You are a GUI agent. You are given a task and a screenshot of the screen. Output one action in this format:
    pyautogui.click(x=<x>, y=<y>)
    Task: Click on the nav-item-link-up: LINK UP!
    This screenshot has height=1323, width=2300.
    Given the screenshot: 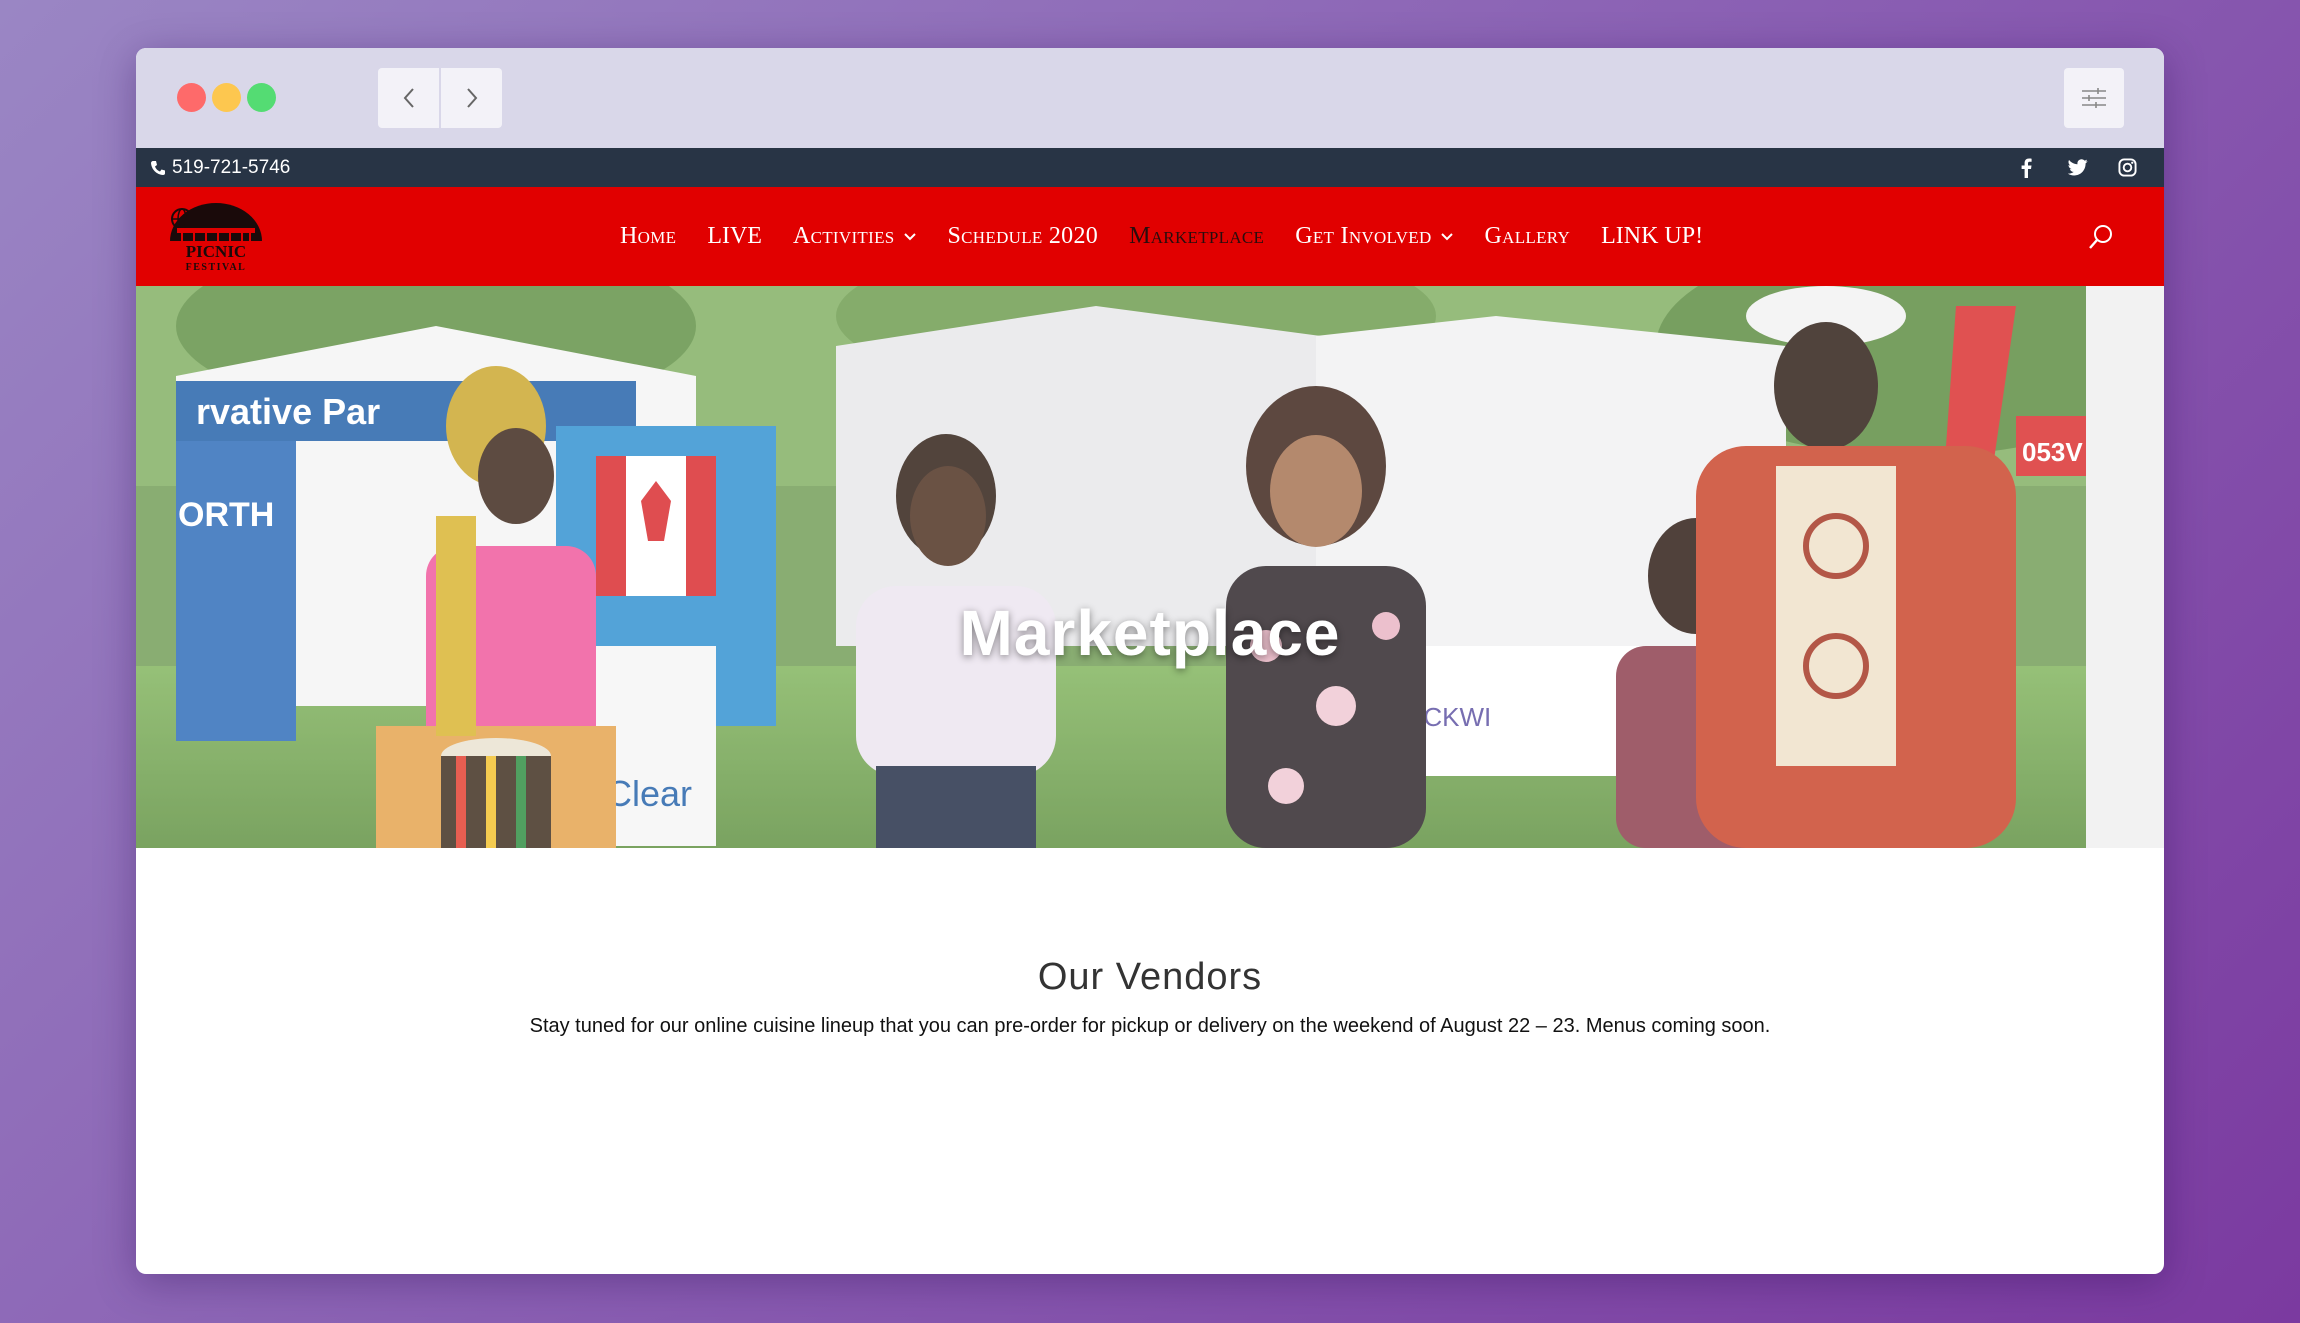 What is the action you would take?
    pyautogui.click(x=1652, y=236)
    